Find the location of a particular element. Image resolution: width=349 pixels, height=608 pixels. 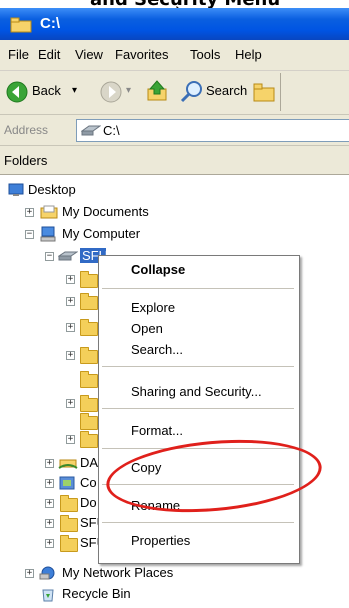

menu-item-properties: Properties is located at coordinates (160, 540).